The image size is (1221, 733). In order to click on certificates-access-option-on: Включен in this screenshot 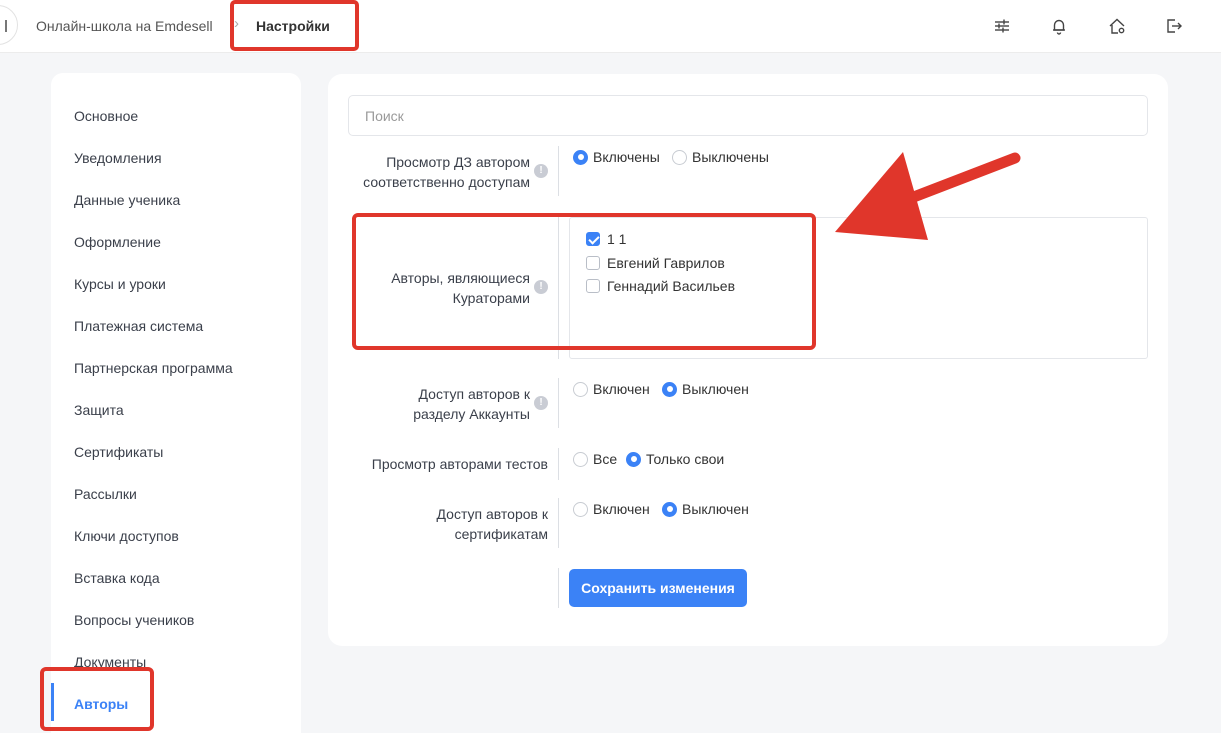, I will do `click(611, 509)`.